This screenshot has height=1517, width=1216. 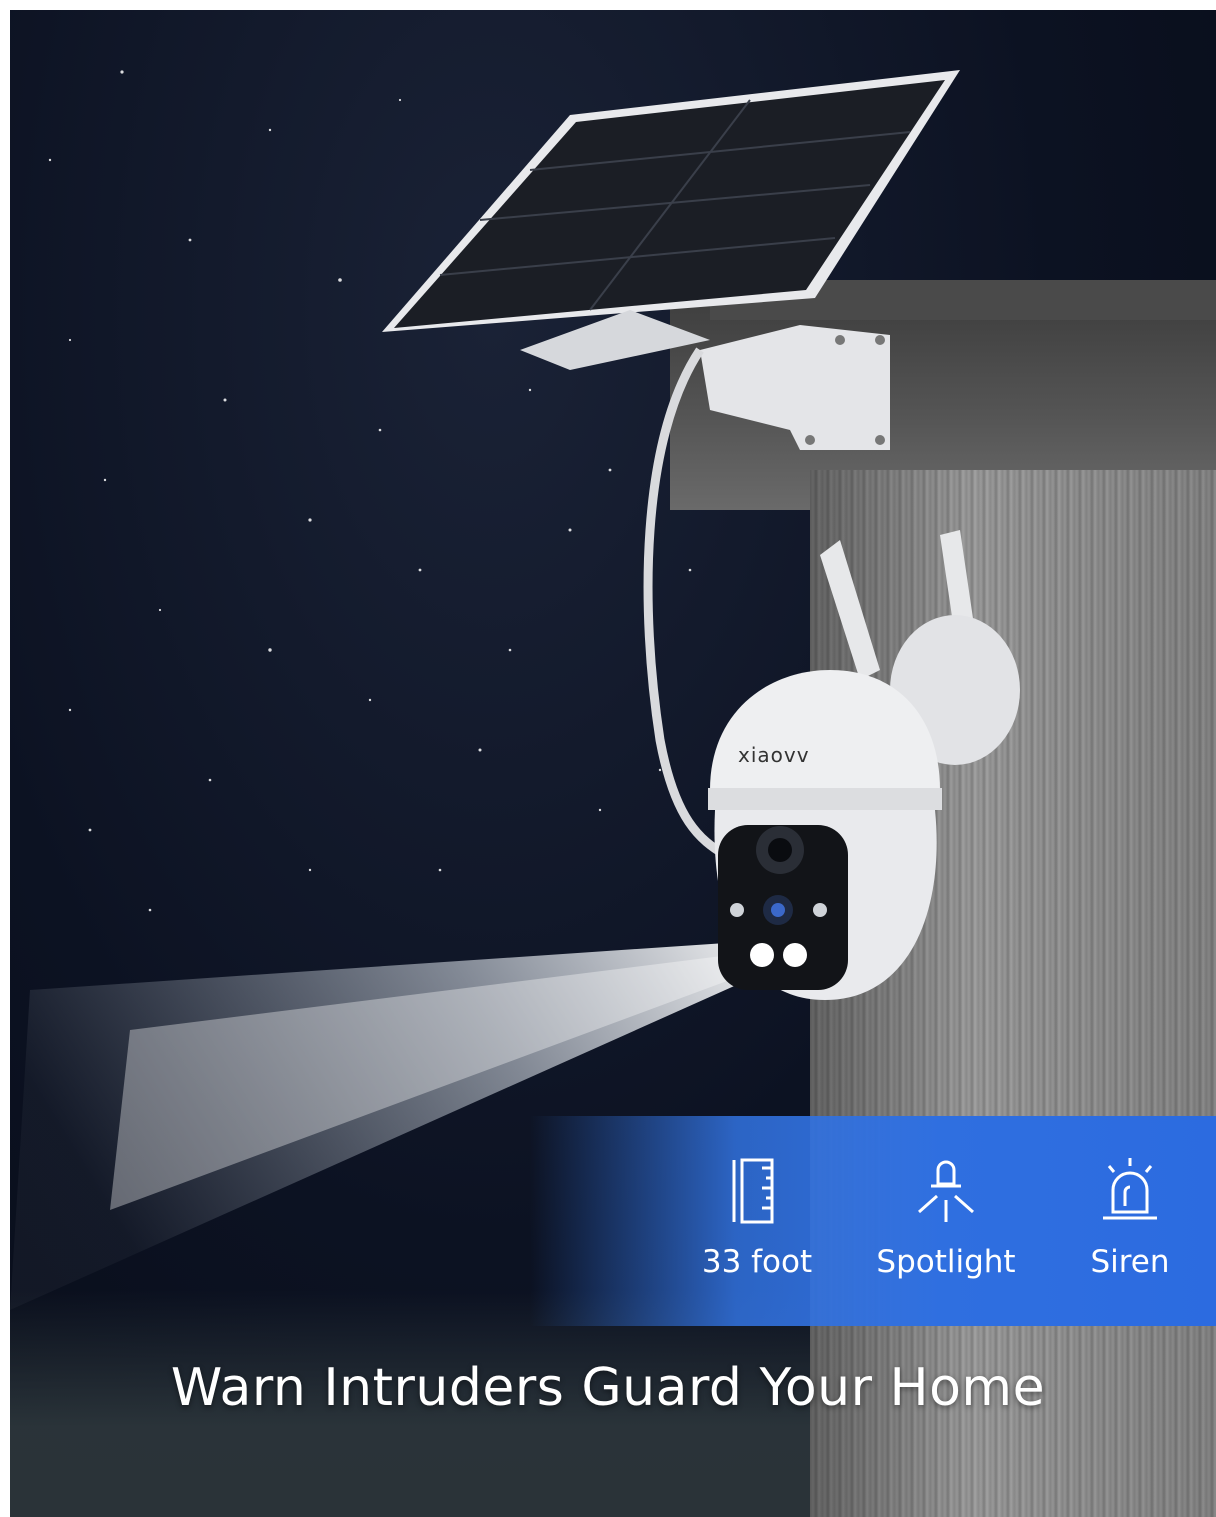 I want to click on feature-spotlight-label: Spotlight, so click(x=946, y=1262).